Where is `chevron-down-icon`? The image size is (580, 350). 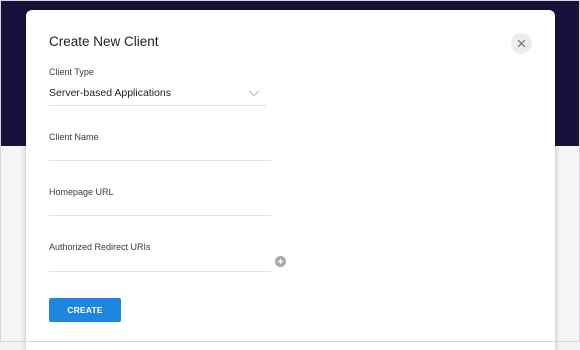
chevron-down-icon is located at coordinates (254, 93).